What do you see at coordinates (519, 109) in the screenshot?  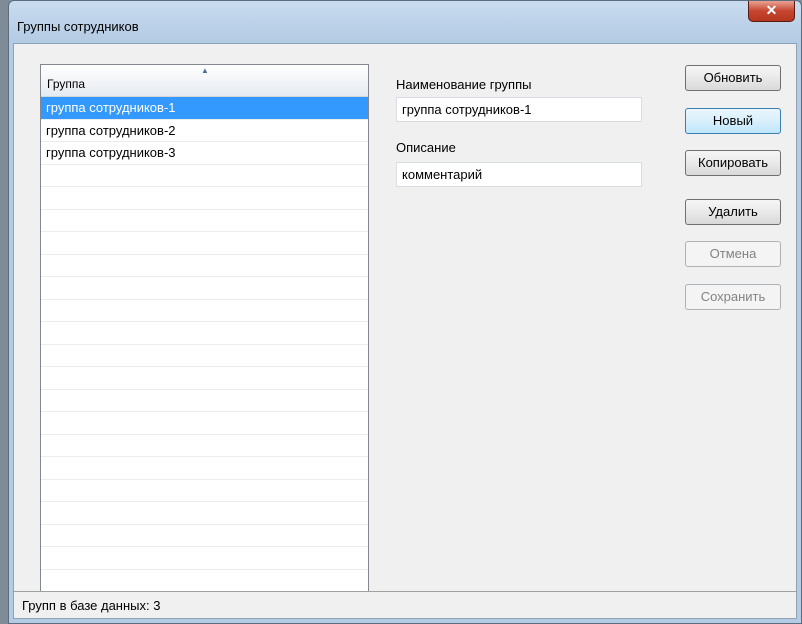 I see `group-name-field: группа сотрудников-1` at bounding box center [519, 109].